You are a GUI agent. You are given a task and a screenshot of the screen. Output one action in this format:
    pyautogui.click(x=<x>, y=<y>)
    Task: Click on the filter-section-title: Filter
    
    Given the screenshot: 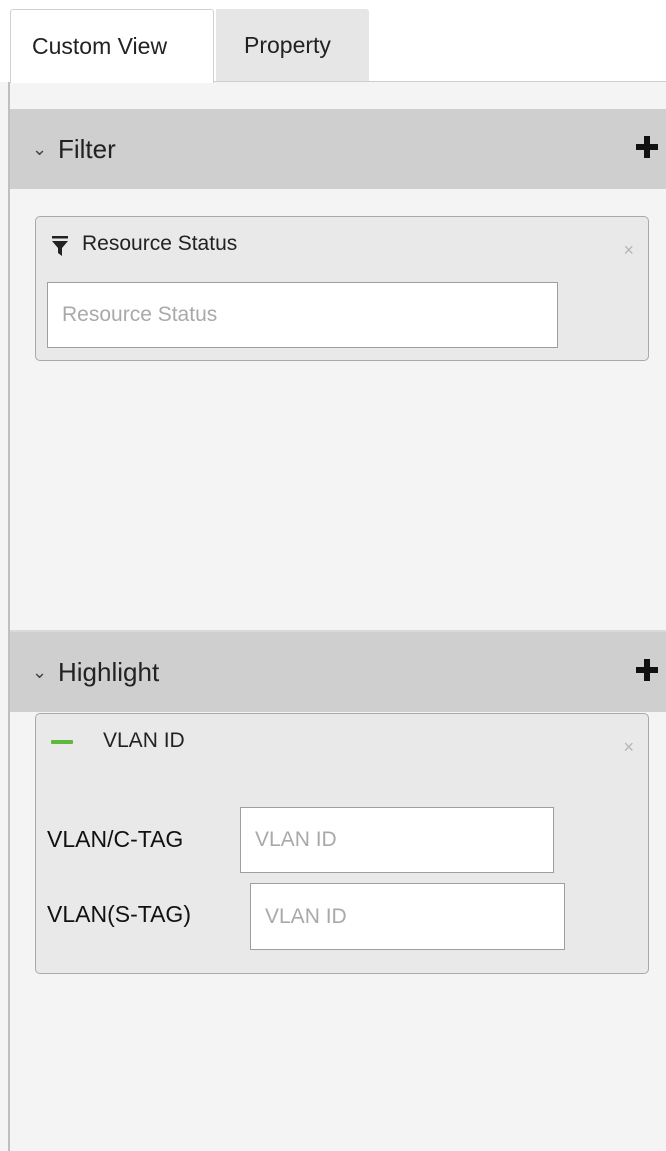 What is the action you would take?
    pyautogui.click(x=87, y=149)
    